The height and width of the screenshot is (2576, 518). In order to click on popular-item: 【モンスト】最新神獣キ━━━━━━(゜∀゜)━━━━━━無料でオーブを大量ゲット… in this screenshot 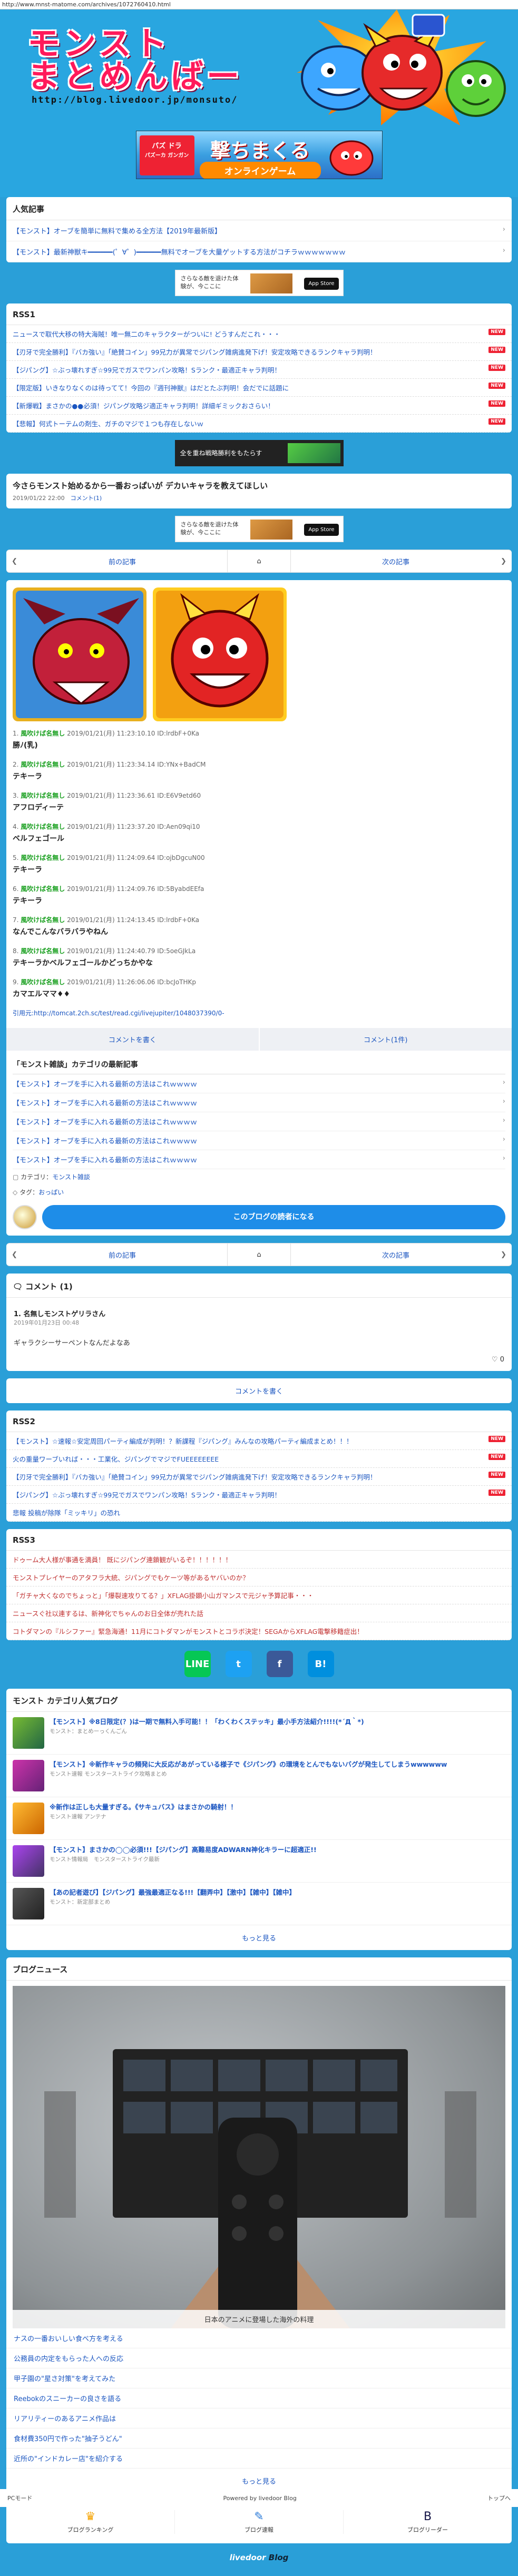, I will do `click(259, 251)`.